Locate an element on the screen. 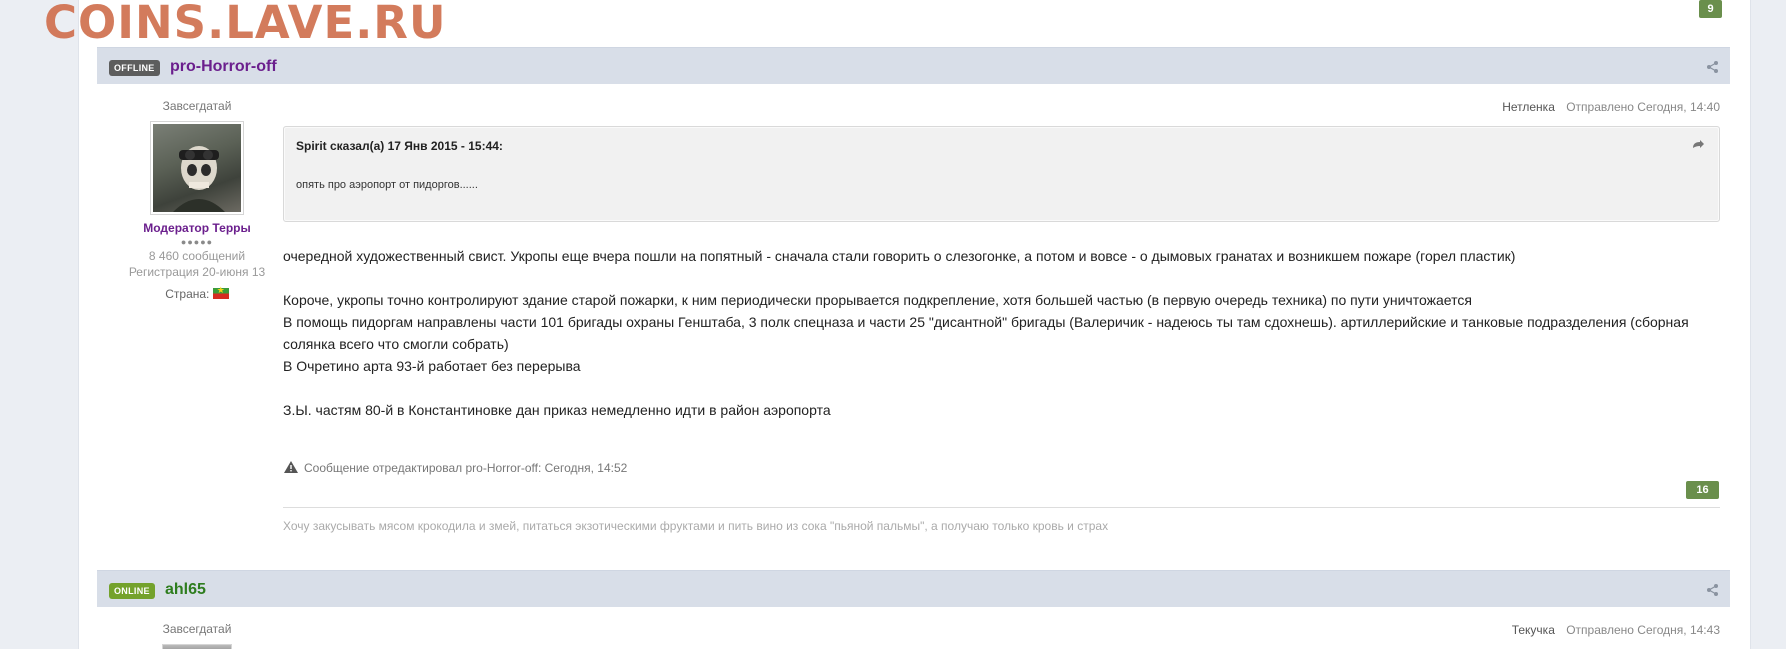 This screenshot has width=1786, height=649. post-meta: Нетленка Отправлено Сегодня, 14:40 is located at coordinates (1611, 107).